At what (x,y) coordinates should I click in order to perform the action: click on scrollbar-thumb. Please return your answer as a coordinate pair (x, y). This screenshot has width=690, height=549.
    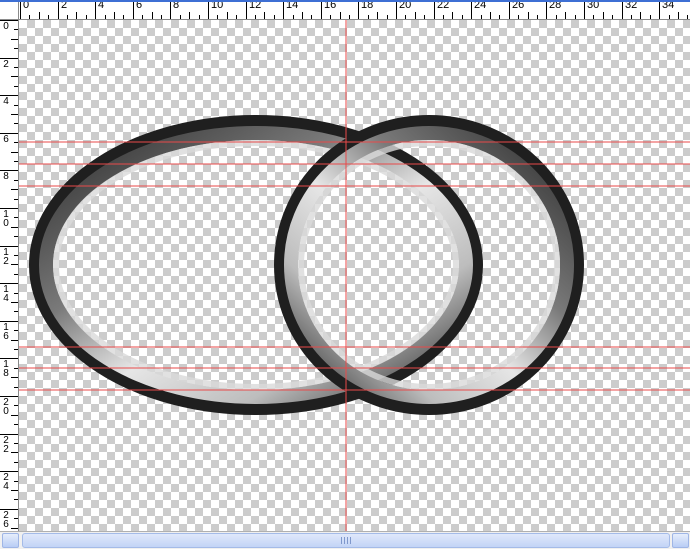
    Looking at the image, I should click on (346, 540).